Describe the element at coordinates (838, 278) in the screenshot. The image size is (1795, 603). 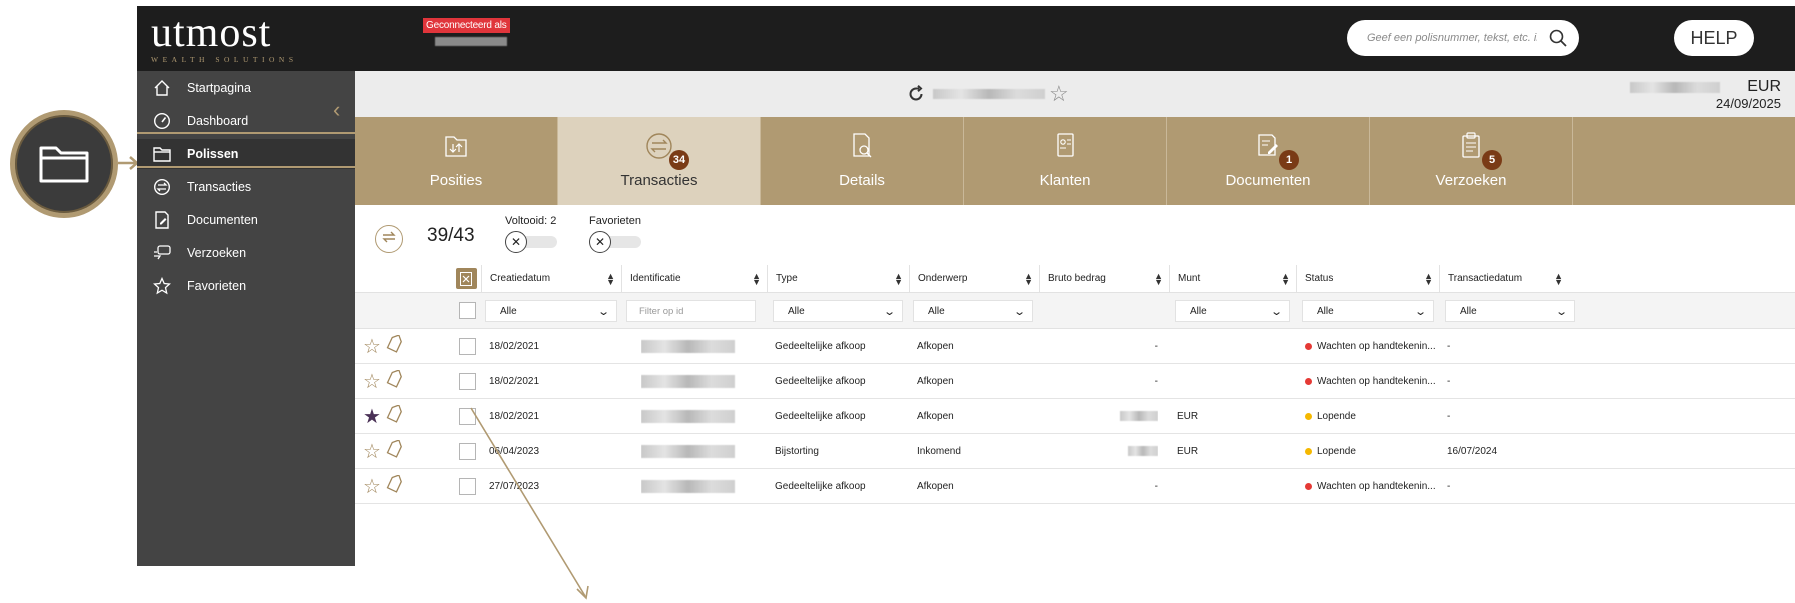
I see `column-type: Type ▲ ▼` at that location.